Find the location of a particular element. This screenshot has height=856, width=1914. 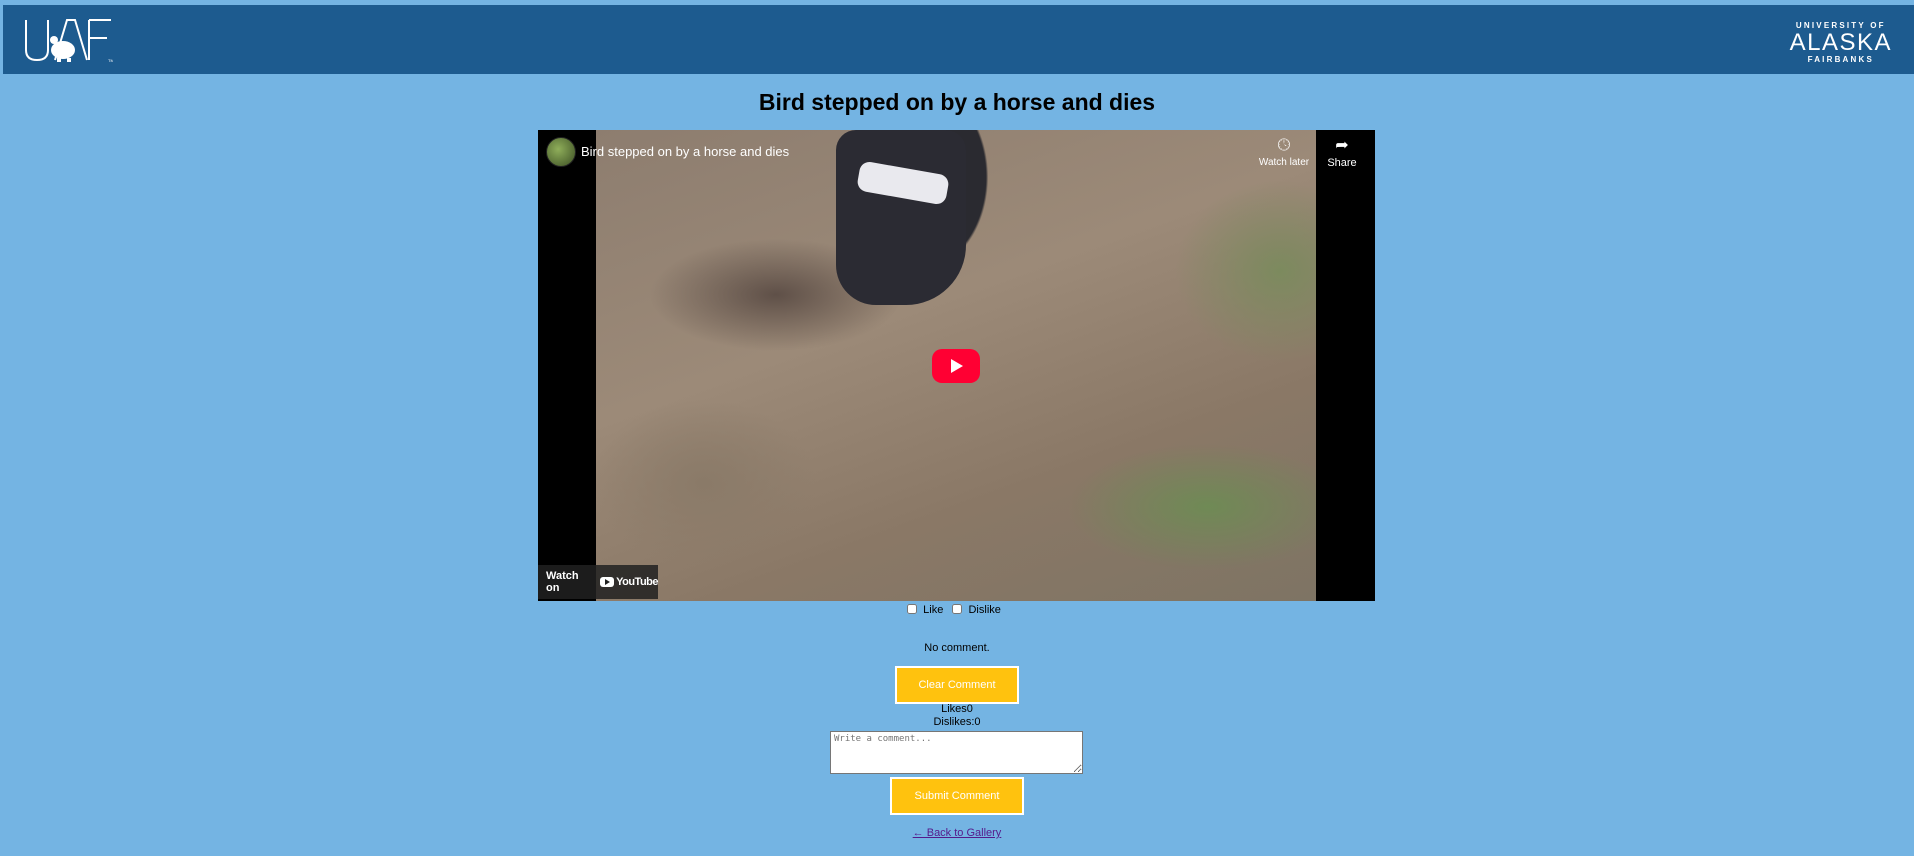

watch-later-label: Watch later is located at coordinates (1284, 162).